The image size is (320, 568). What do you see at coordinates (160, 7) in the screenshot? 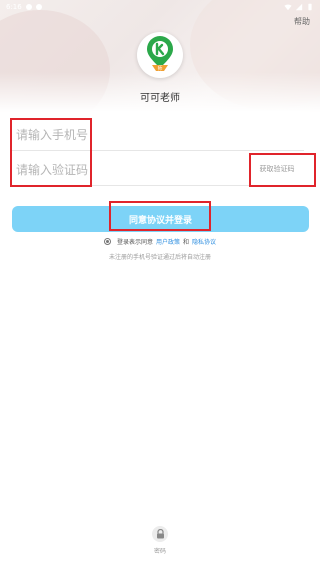
I see `status-bar: 6:16` at bounding box center [160, 7].